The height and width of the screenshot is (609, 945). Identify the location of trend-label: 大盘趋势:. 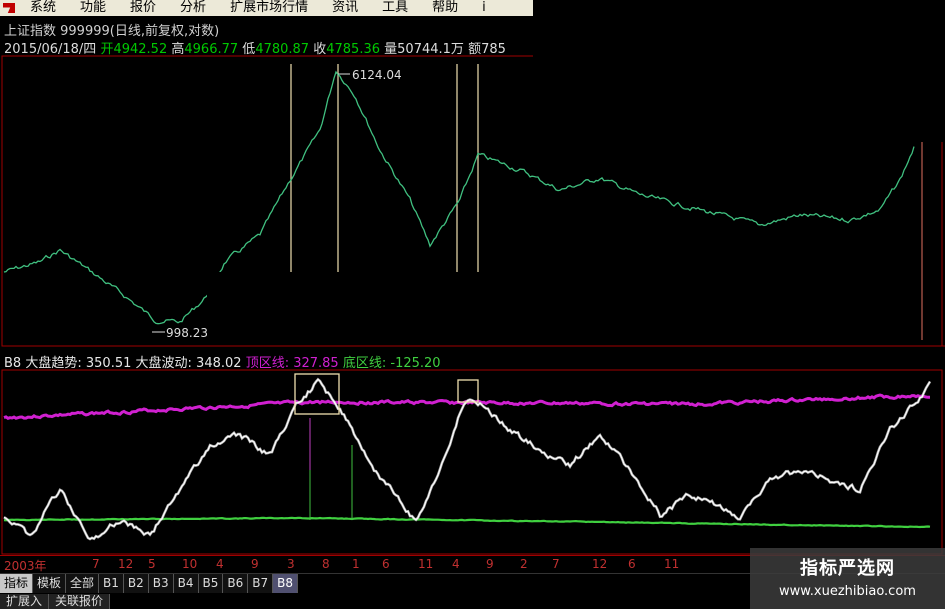
(53, 363).